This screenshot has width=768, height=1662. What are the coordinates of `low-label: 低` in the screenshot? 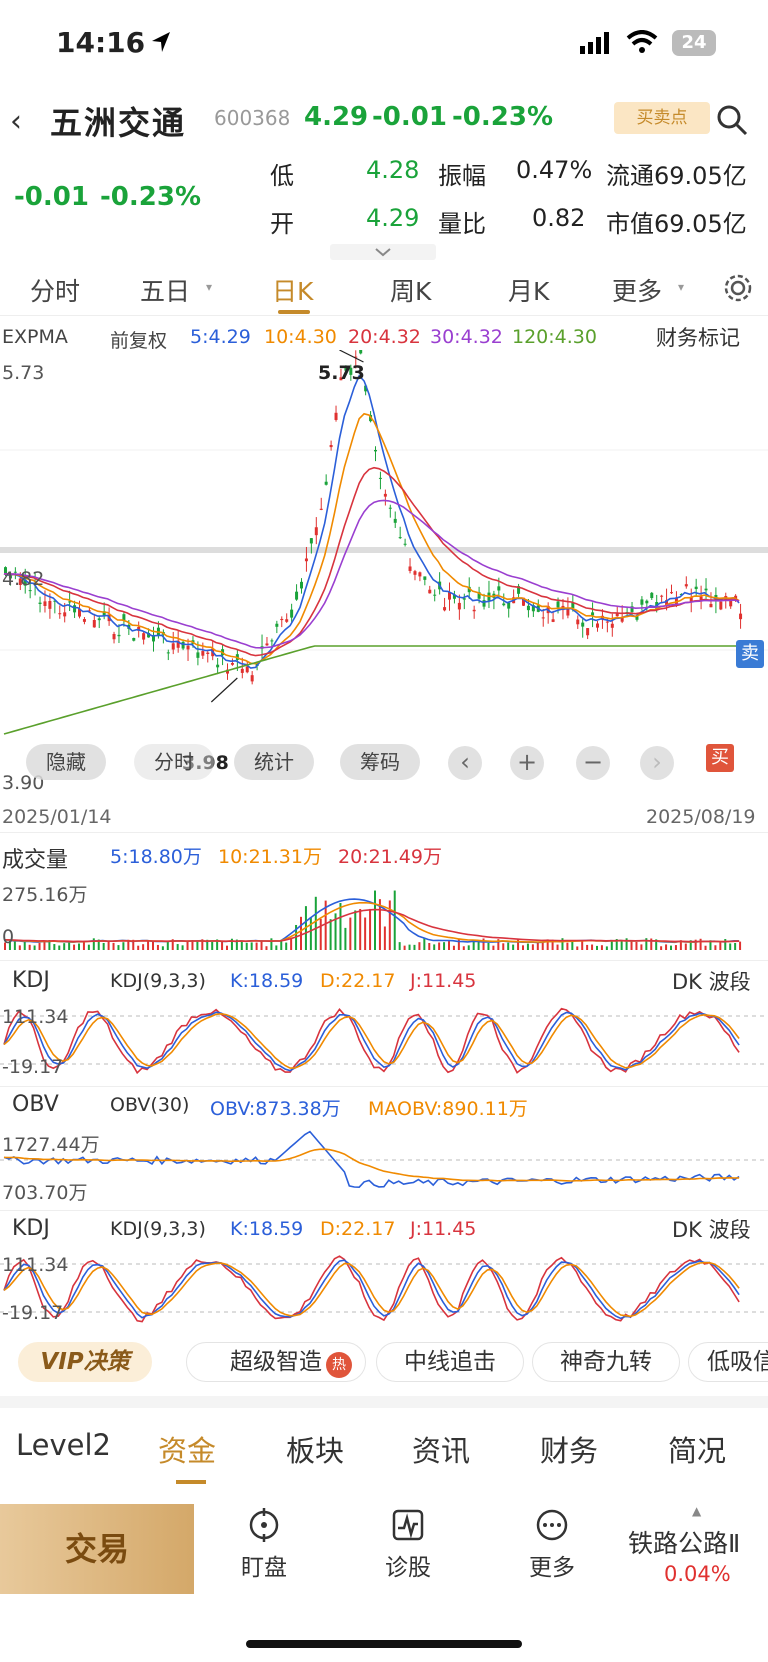 It's located at (282, 176).